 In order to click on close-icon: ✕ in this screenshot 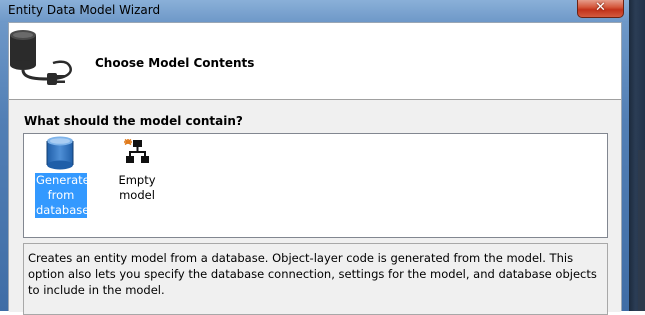, I will do `click(600, 7)`.